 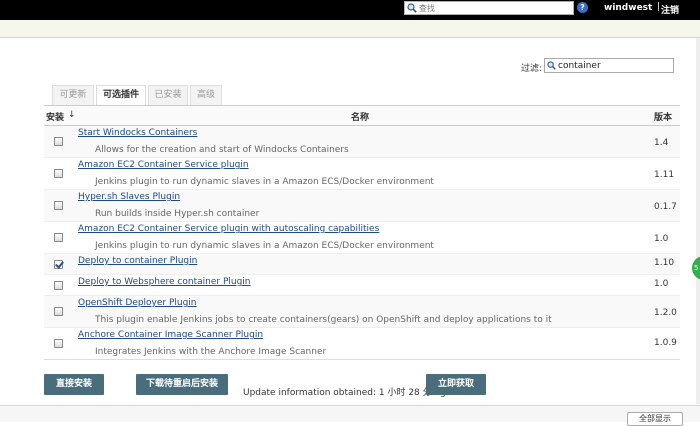 What do you see at coordinates (655, 419) in the screenshot?
I see `show-all-button: 全部显示` at bounding box center [655, 419].